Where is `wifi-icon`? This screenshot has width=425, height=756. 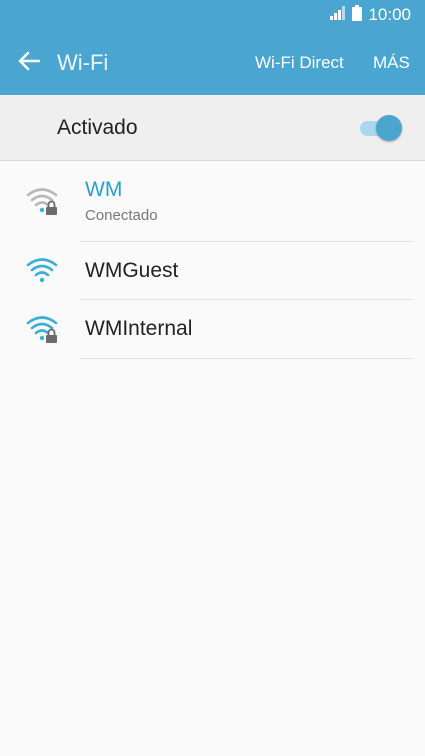
wifi-icon is located at coordinates (43, 271).